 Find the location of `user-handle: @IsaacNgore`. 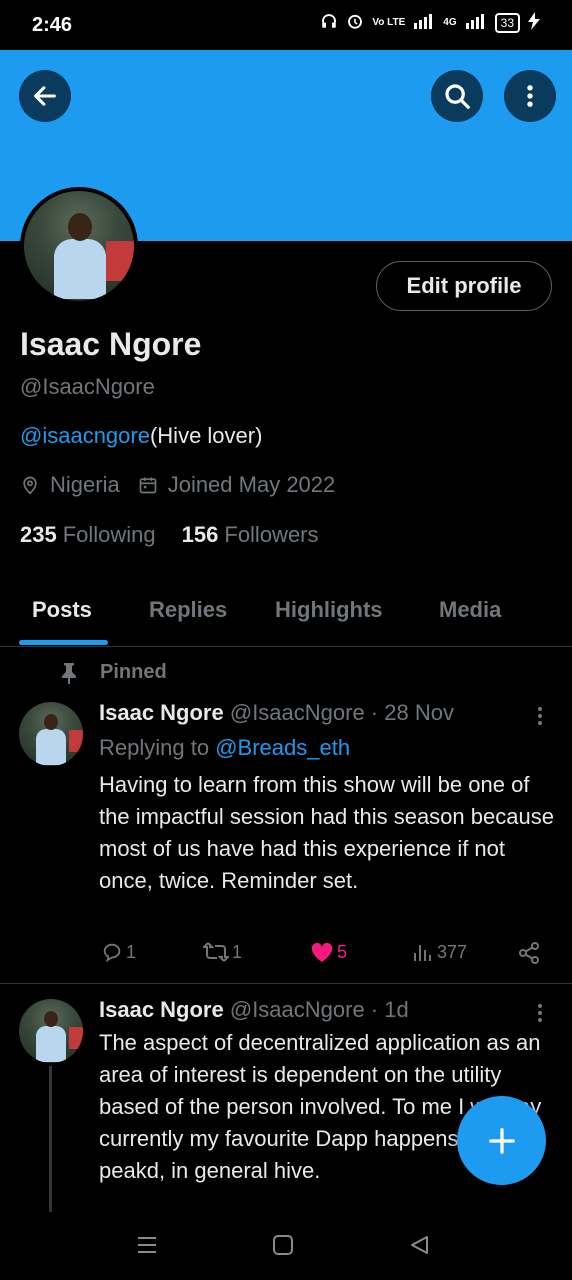

user-handle: @IsaacNgore is located at coordinates (87, 386).